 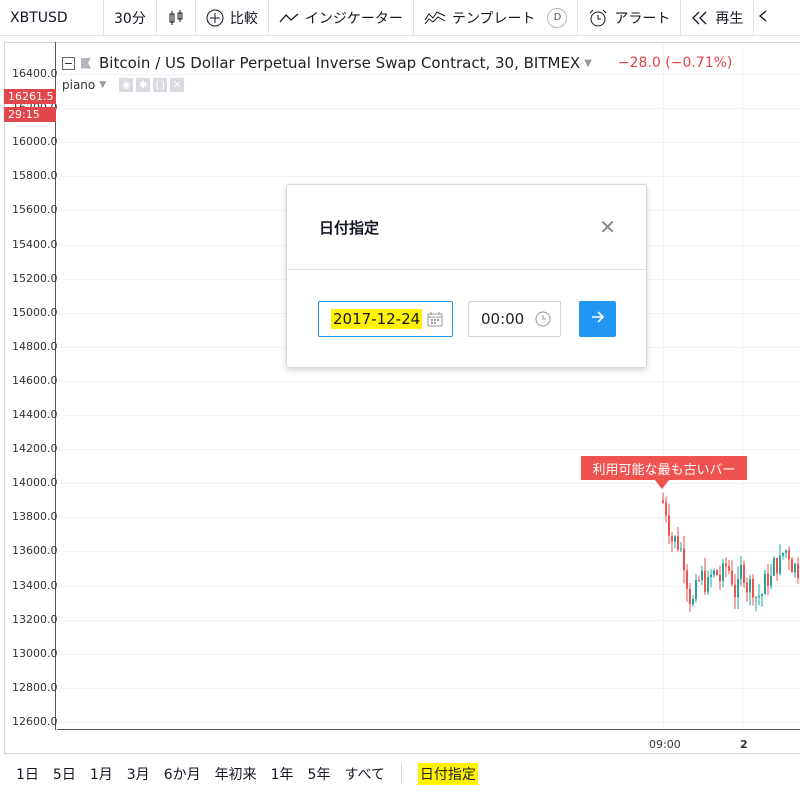 I want to click on symbol-search-button: XBTUSD, so click(x=52, y=18).